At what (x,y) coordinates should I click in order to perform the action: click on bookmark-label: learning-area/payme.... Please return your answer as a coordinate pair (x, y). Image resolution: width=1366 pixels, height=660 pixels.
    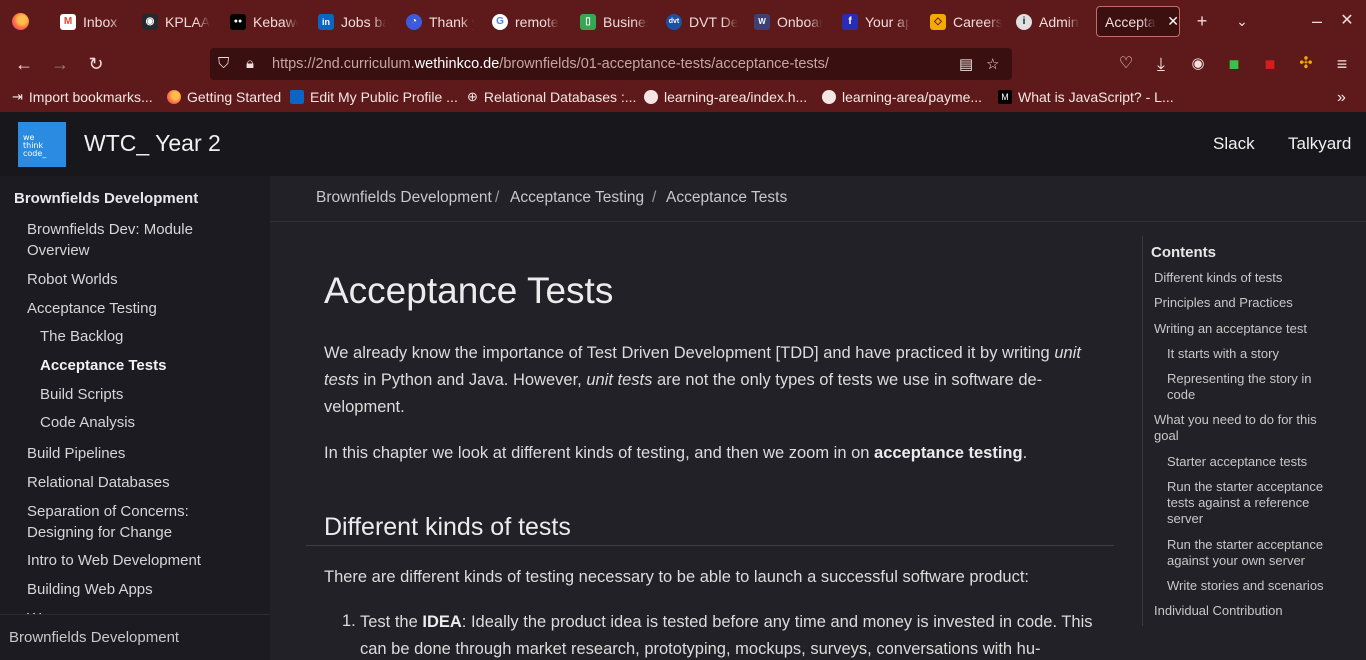
    Looking at the image, I should click on (912, 97).